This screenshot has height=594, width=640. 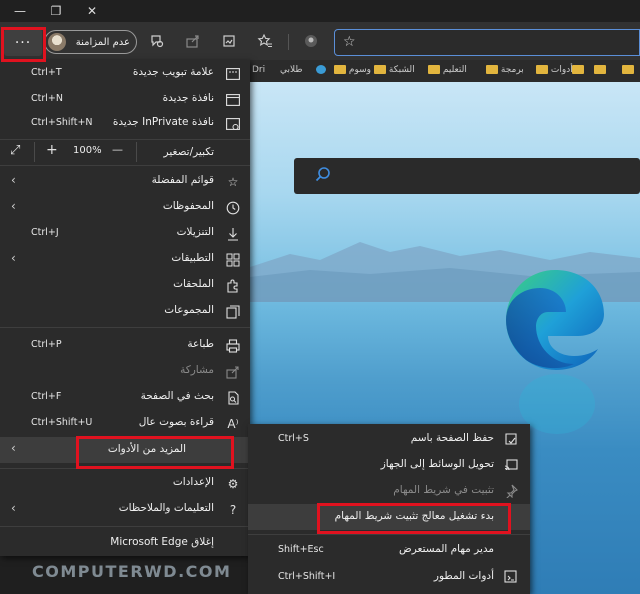 I want to click on toolbar-divider, so click(x=288, y=42).